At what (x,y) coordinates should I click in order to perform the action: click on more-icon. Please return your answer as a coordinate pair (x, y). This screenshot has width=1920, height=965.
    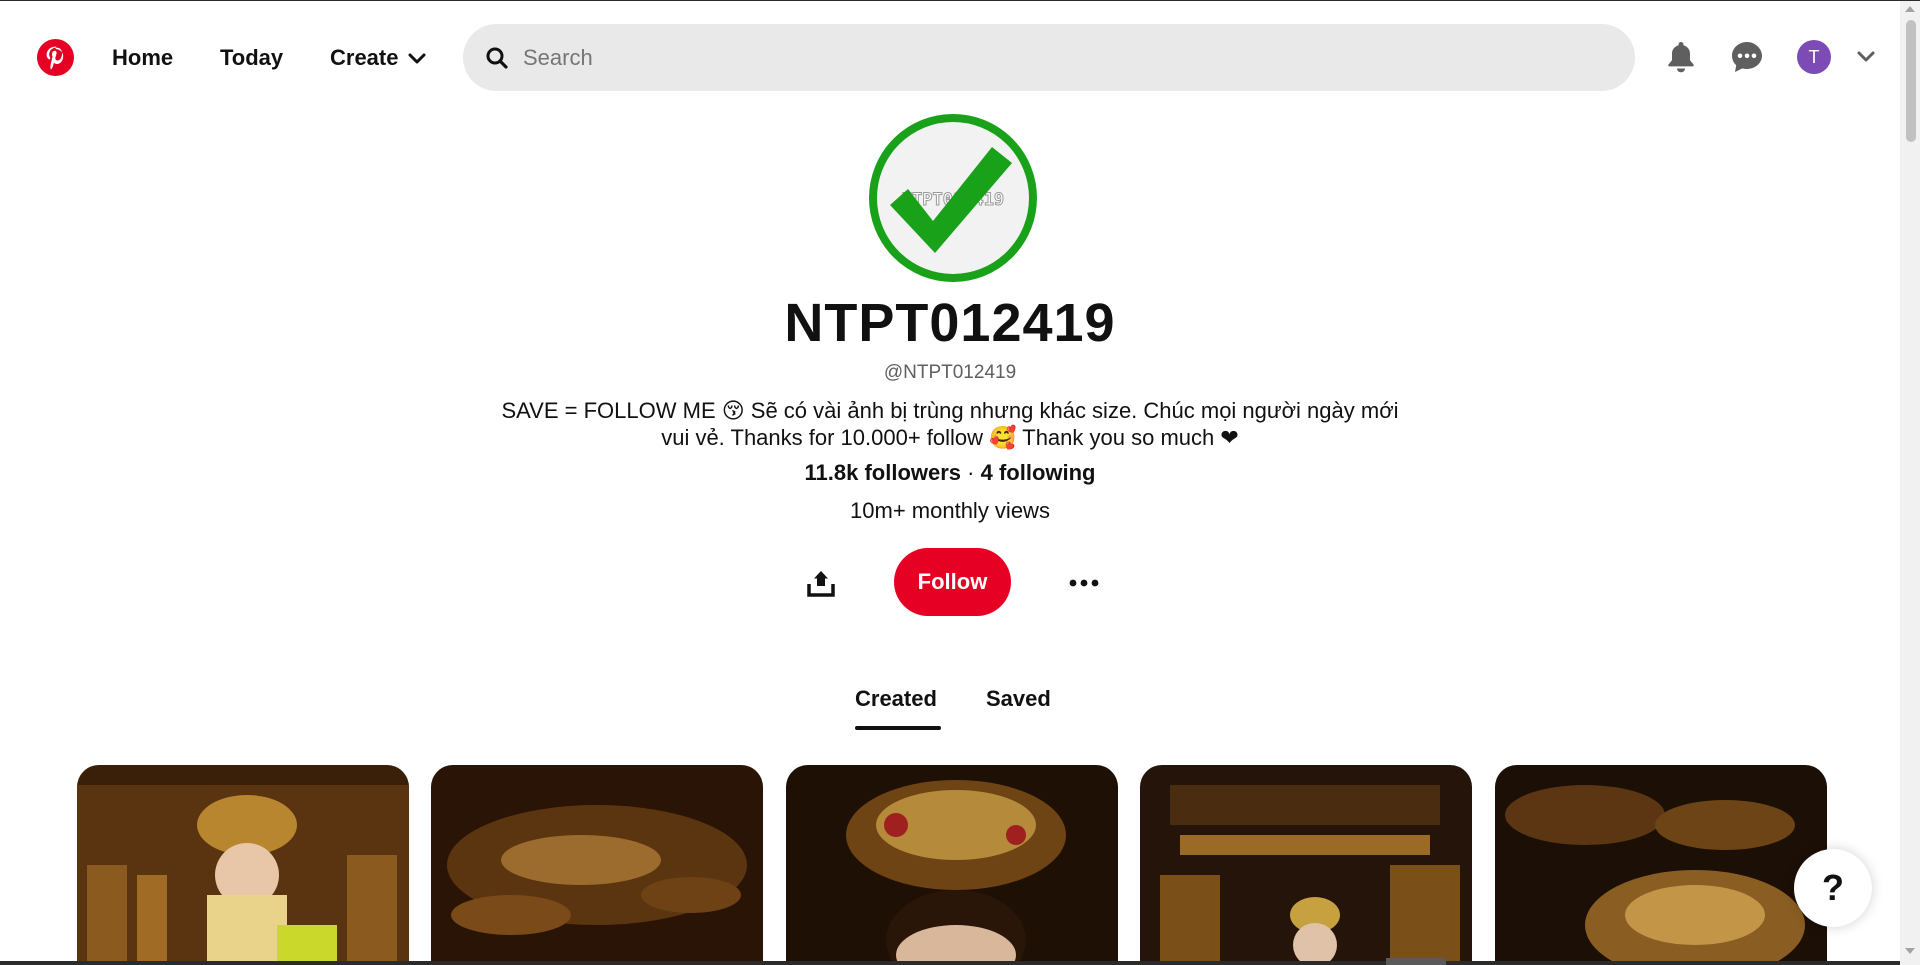
    Looking at the image, I should click on (1084, 583).